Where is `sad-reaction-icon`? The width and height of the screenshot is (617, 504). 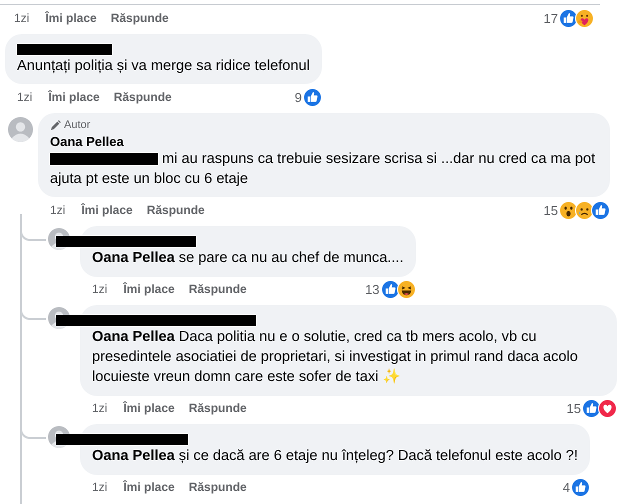 sad-reaction-icon is located at coordinates (584, 210).